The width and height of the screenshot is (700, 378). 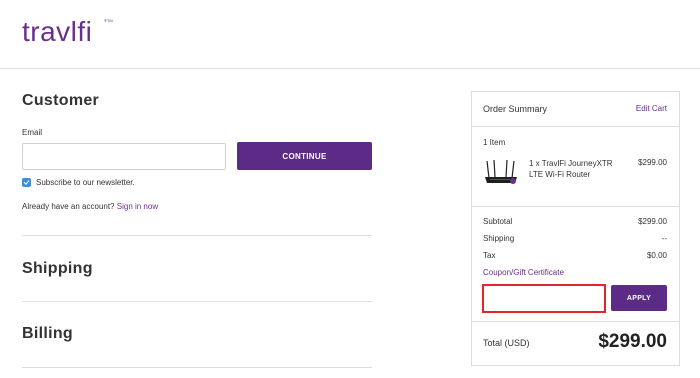 What do you see at coordinates (523, 272) in the screenshot?
I see `coupon-gift-certificate-link: Coupon/Gift Certificate` at bounding box center [523, 272].